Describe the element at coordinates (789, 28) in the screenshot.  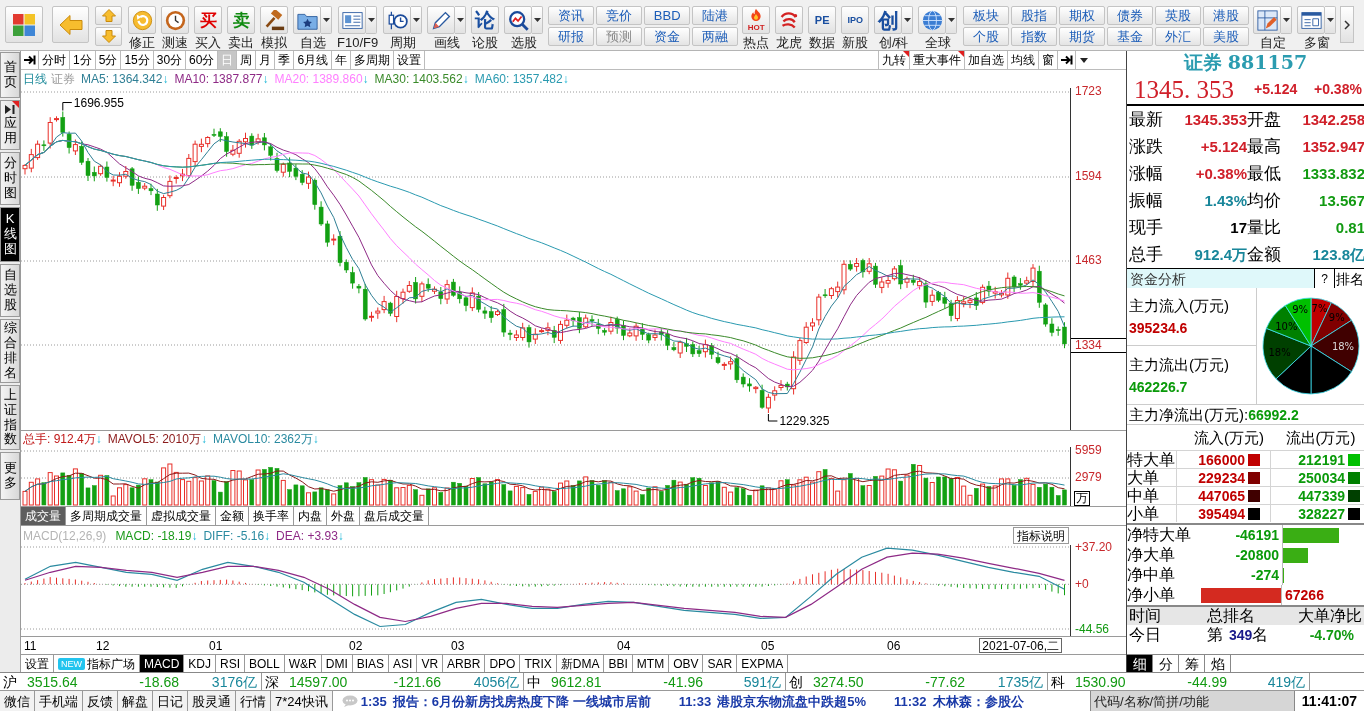
I see `toolbar-button: 龙虎` at that location.